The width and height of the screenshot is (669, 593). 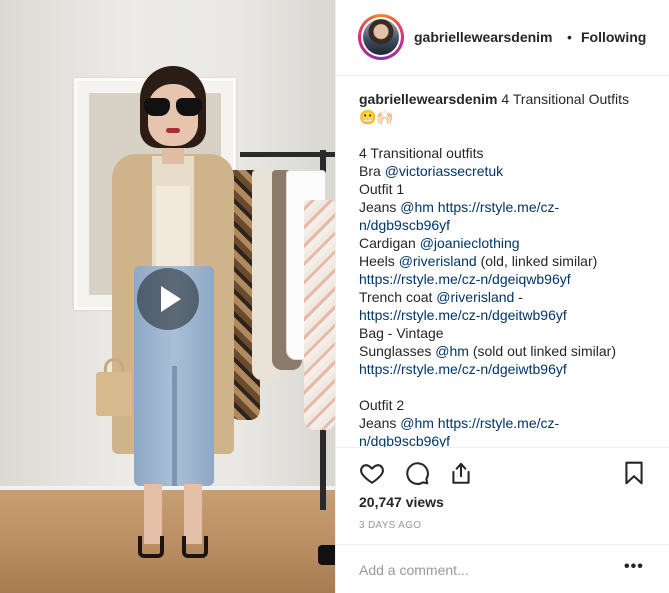 I want to click on caption-text: Cardigan, so click(x=389, y=243).